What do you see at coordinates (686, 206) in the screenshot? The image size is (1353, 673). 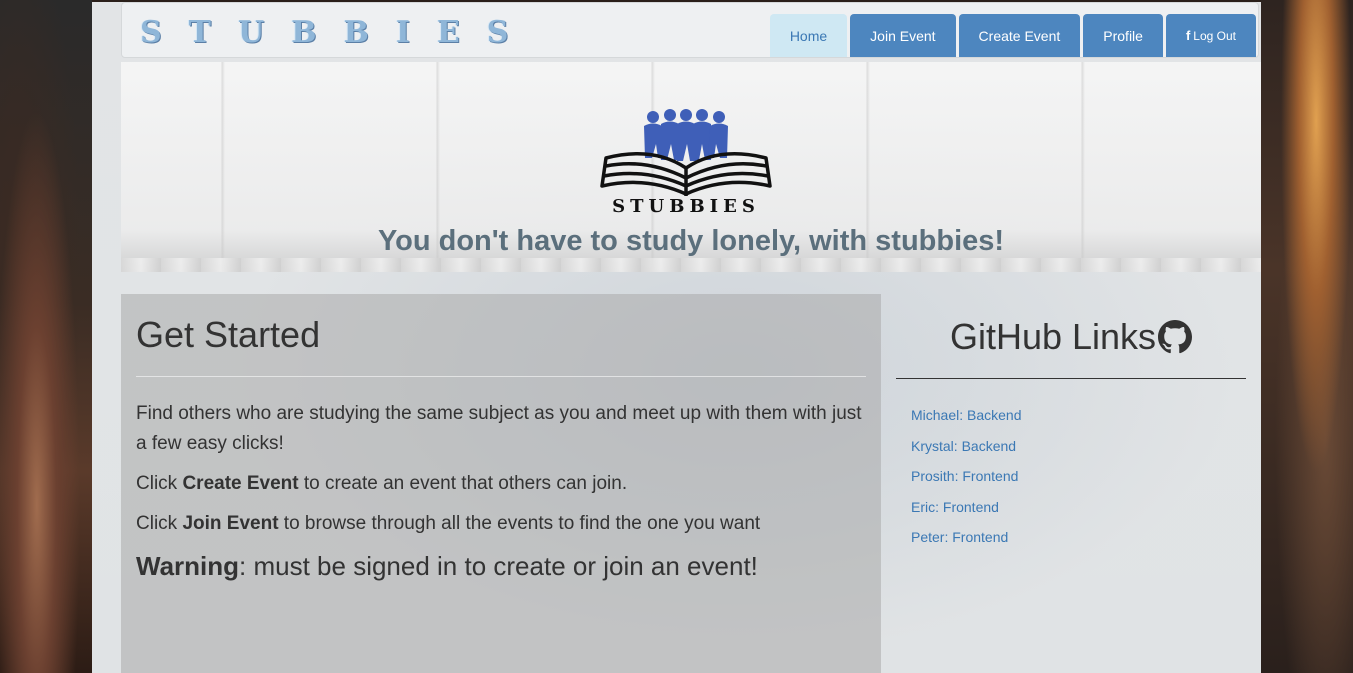 I see `logo-text: STUBBIES` at bounding box center [686, 206].